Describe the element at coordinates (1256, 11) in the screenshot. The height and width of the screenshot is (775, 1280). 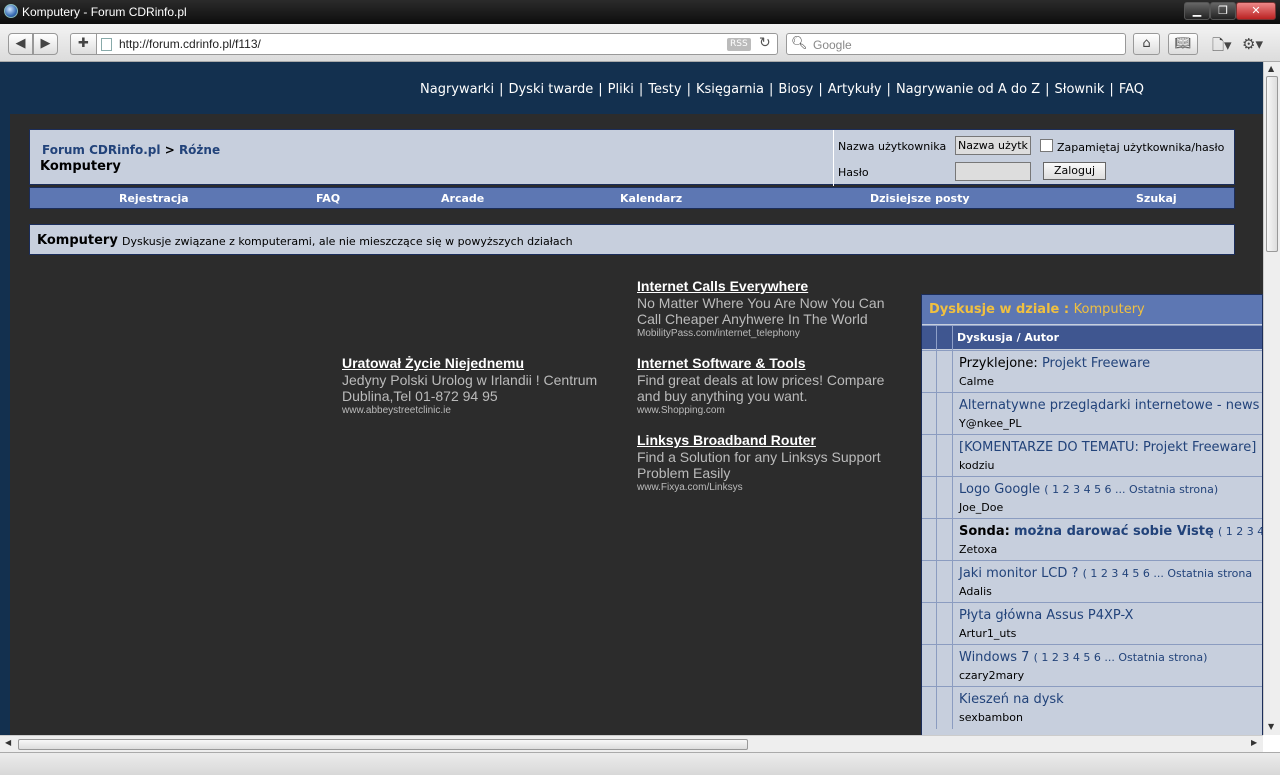
I see `close-button: ✕` at that location.